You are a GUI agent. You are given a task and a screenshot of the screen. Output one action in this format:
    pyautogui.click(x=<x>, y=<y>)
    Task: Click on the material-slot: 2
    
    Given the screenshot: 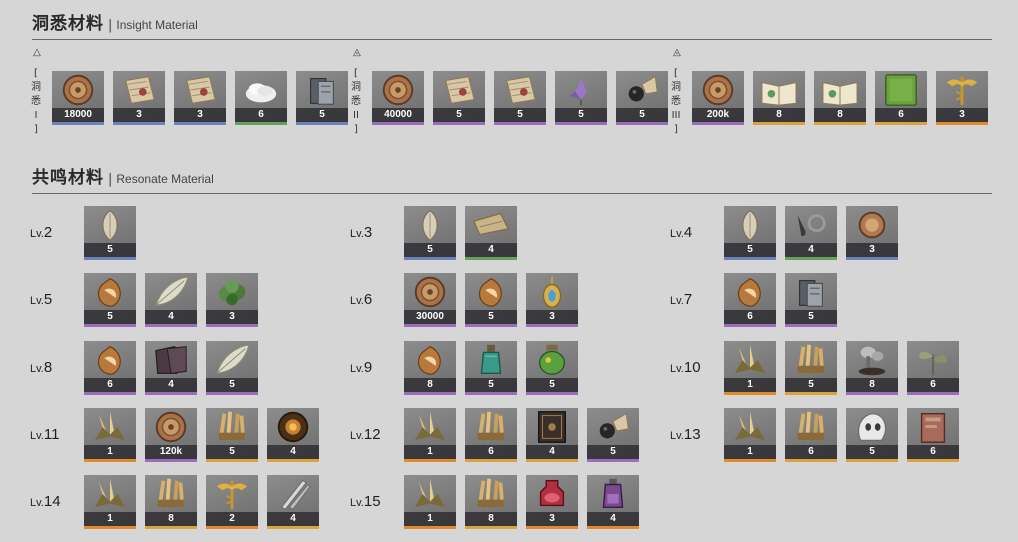 What is the action you would take?
    pyautogui.click(x=232, y=502)
    